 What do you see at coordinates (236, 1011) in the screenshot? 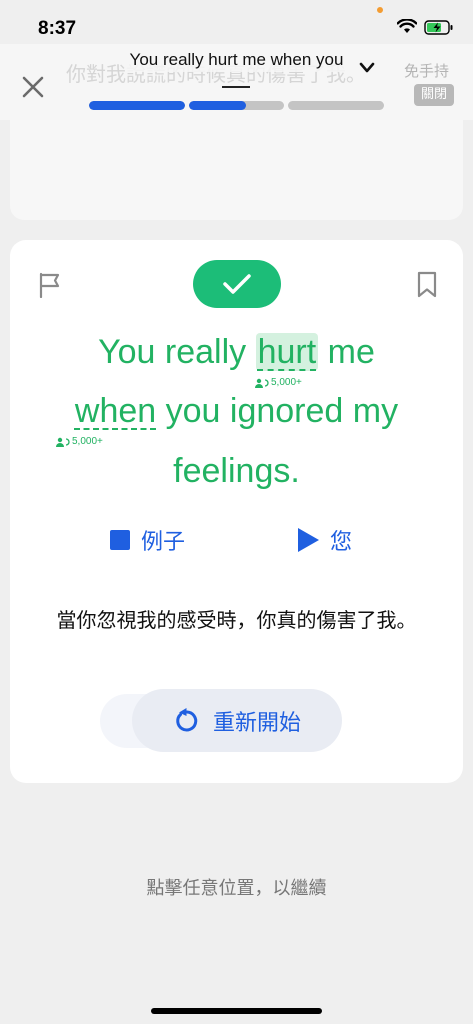
I see `home-indicator` at bounding box center [236, 1011].